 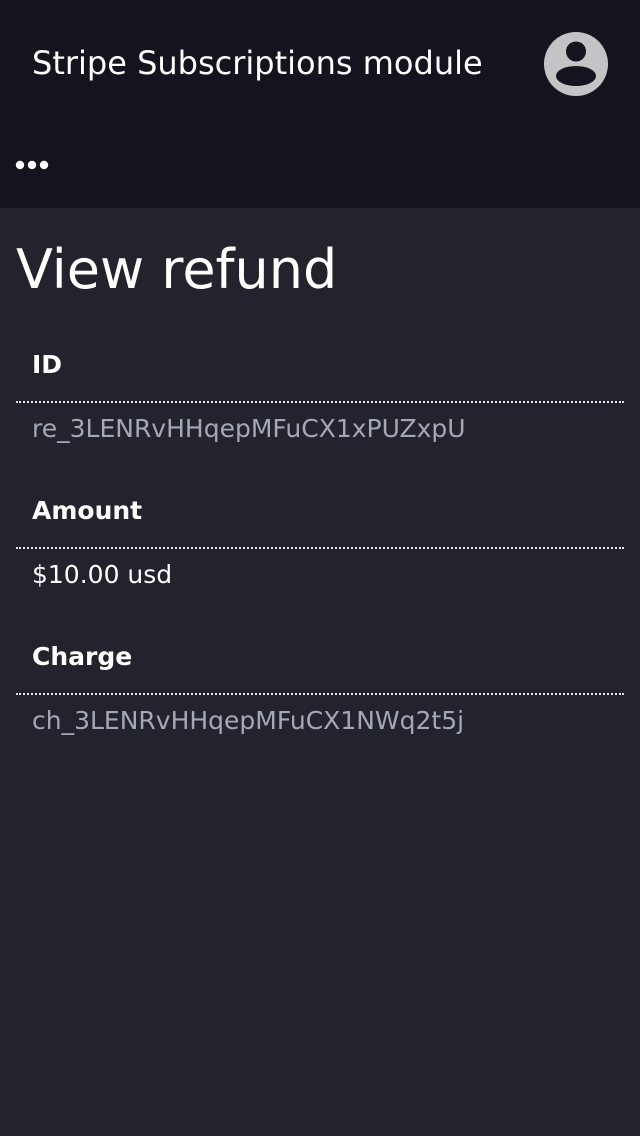 I want to click on field-value-charge: ch_3LENRvHHqepMFuCX1NWq2t5j, so click(x=248, y=721).